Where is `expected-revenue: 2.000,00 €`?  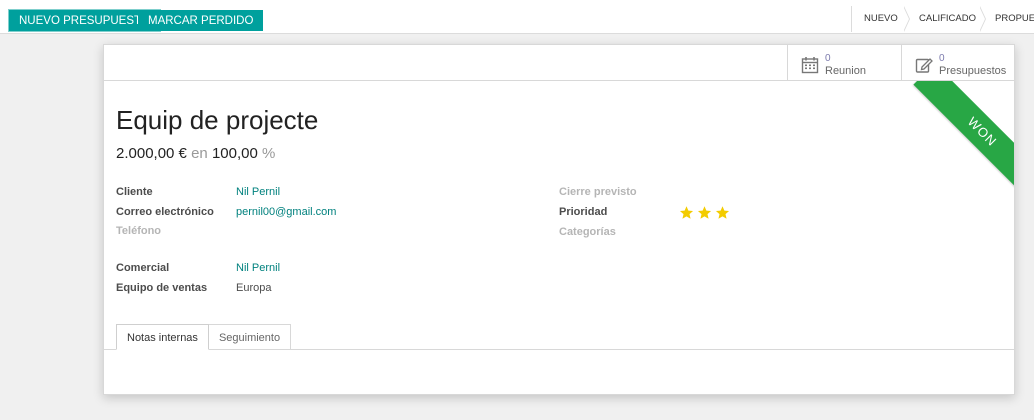
expected-revenue: 2.000,00 € is located at coordinates (151, 153).